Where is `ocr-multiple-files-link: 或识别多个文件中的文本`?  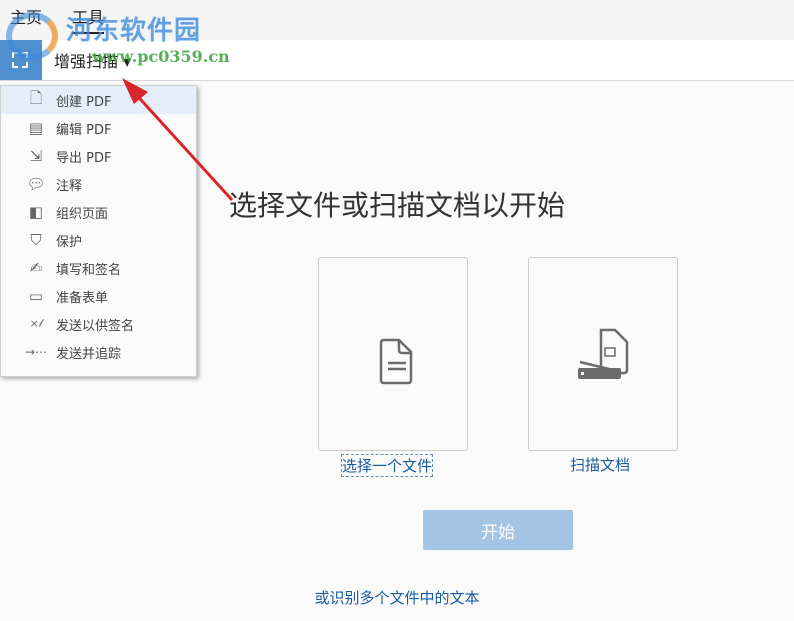 ocr-multiple-files-link: 或识别多个文件中的文本 is located at coordinates (397, 597).